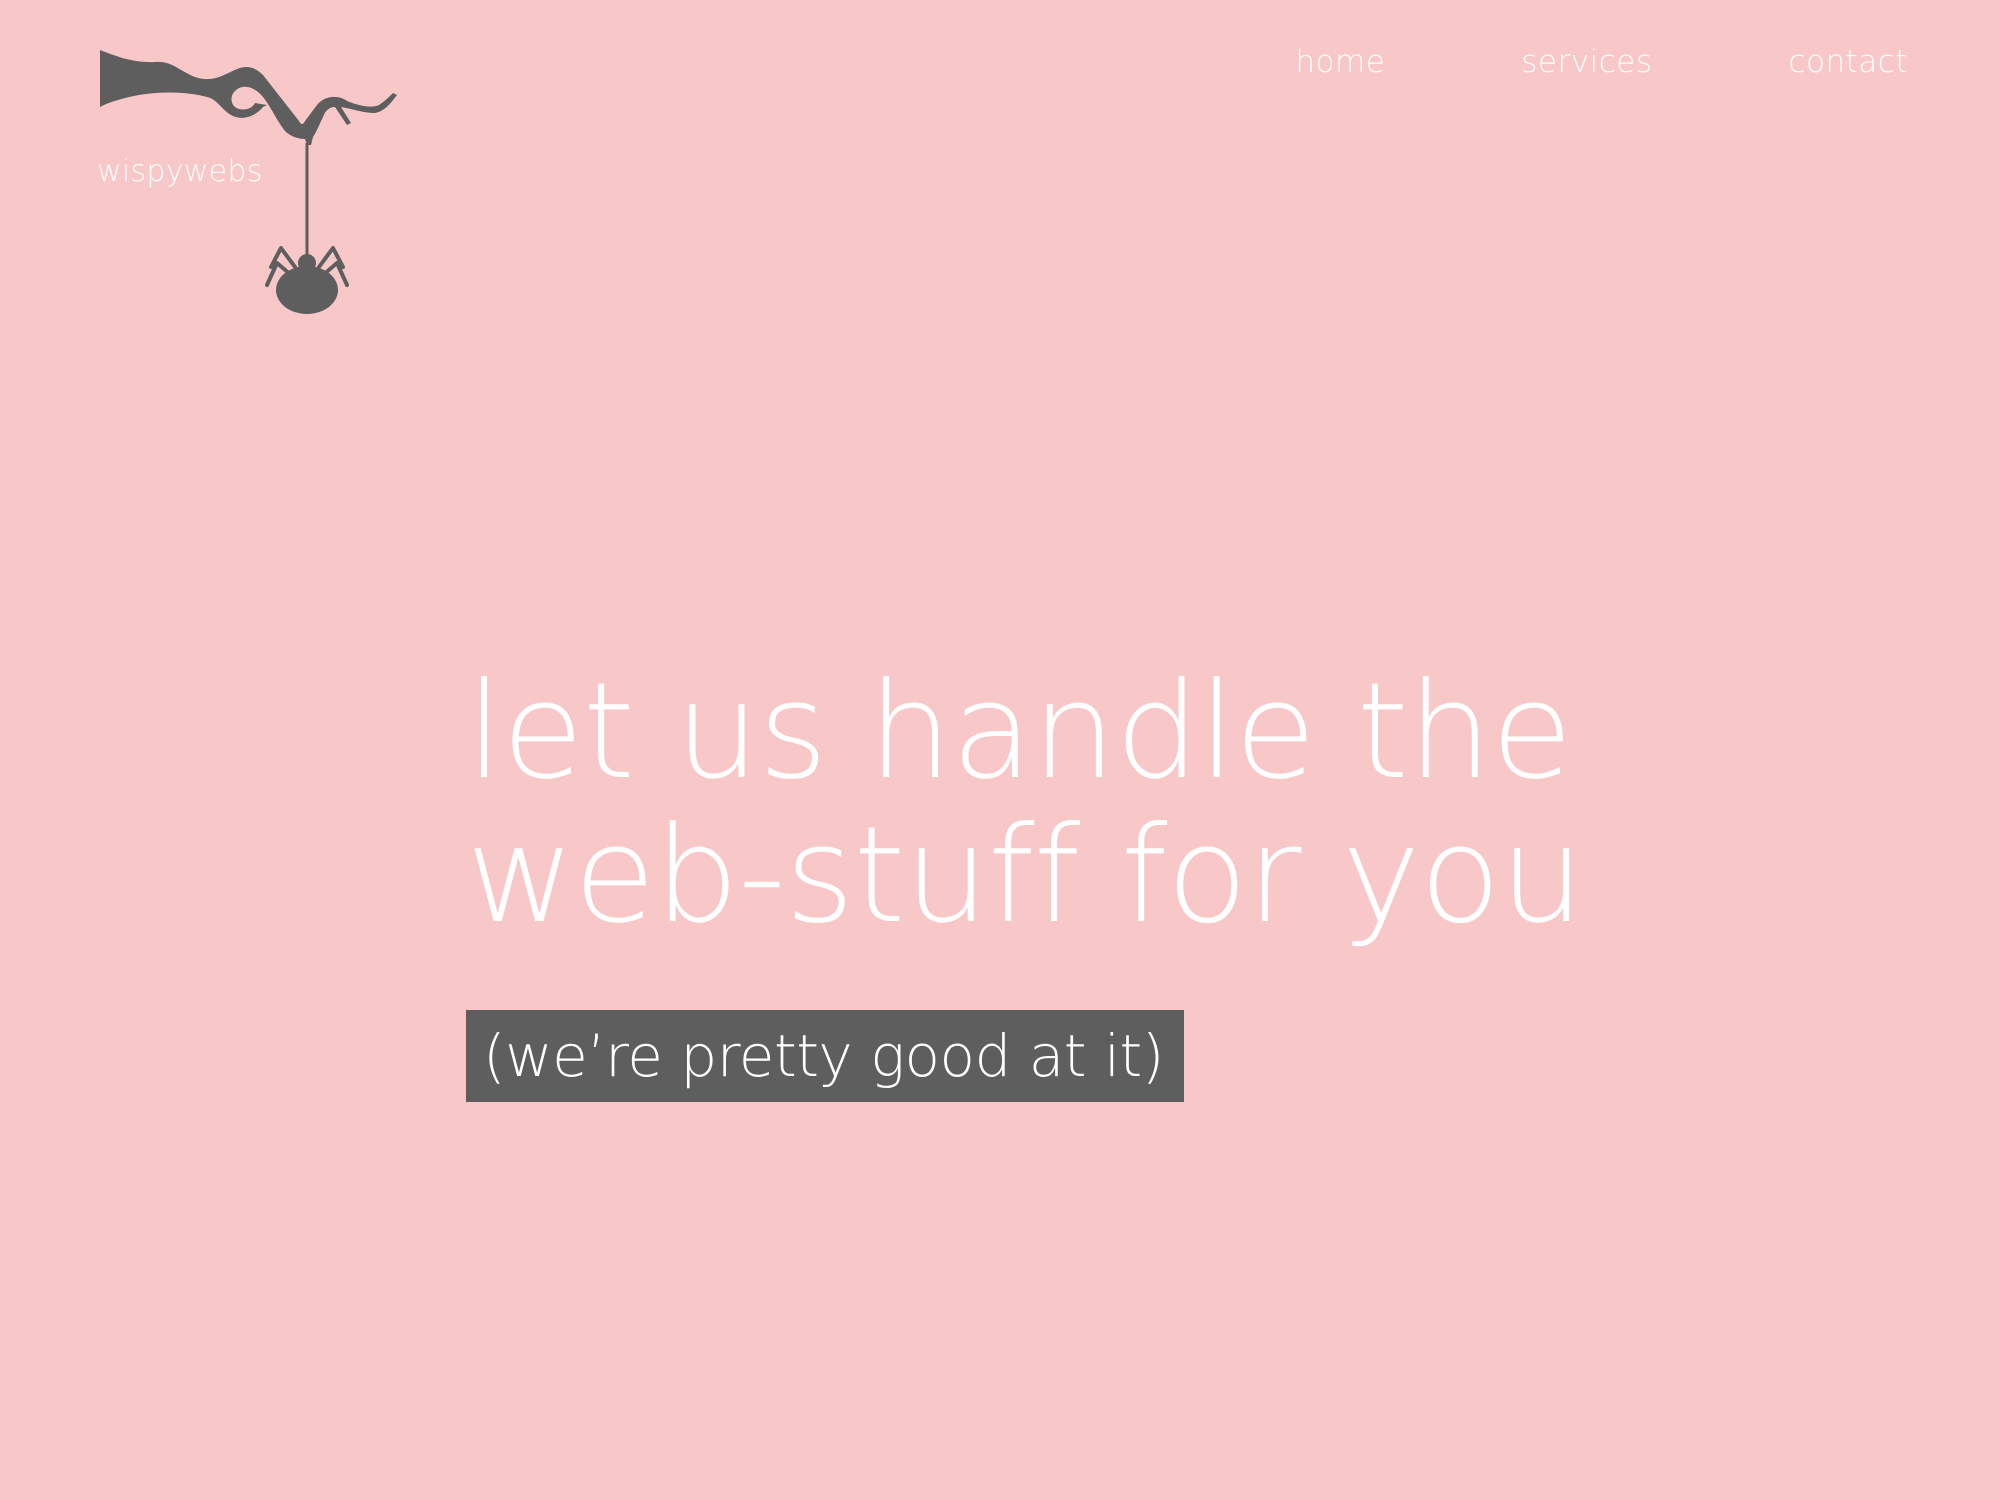 This screenshot has height=1500, width=2000. Describe the element at coordinates (1019, 732) in the screenshot. I see `hero-heading-line-1: let us handle the` at that location.